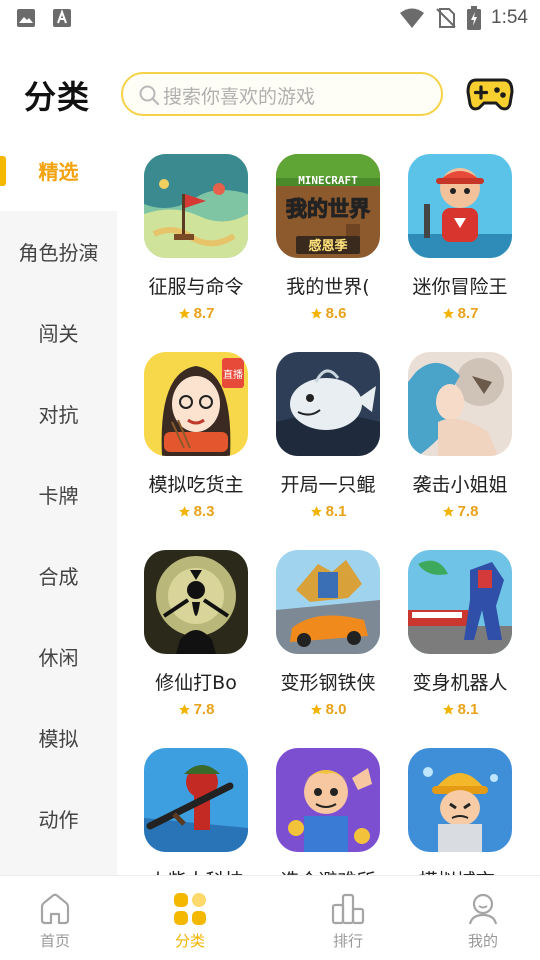  I want to click on rating-value: 8.6, so click(336, 313).